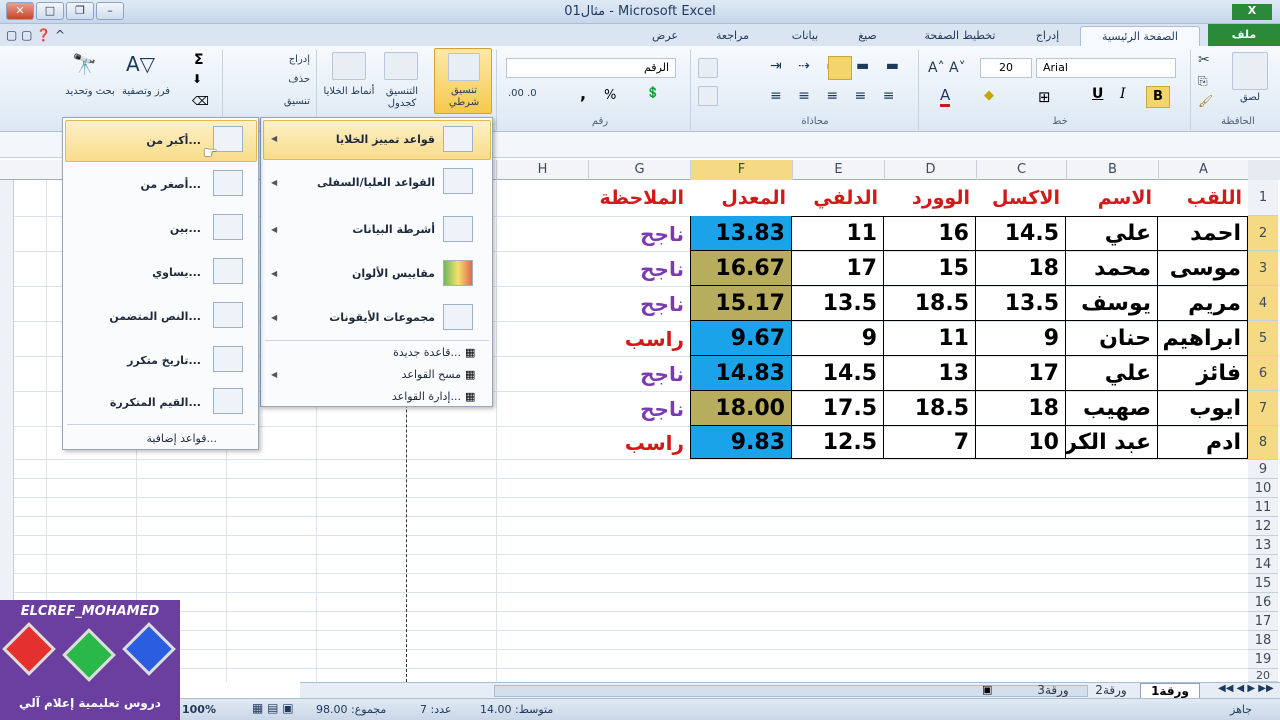  Describe the element at coordinates (1203, 338) in the screenshot. I see `cell-a5: ابراهيم` at that location.